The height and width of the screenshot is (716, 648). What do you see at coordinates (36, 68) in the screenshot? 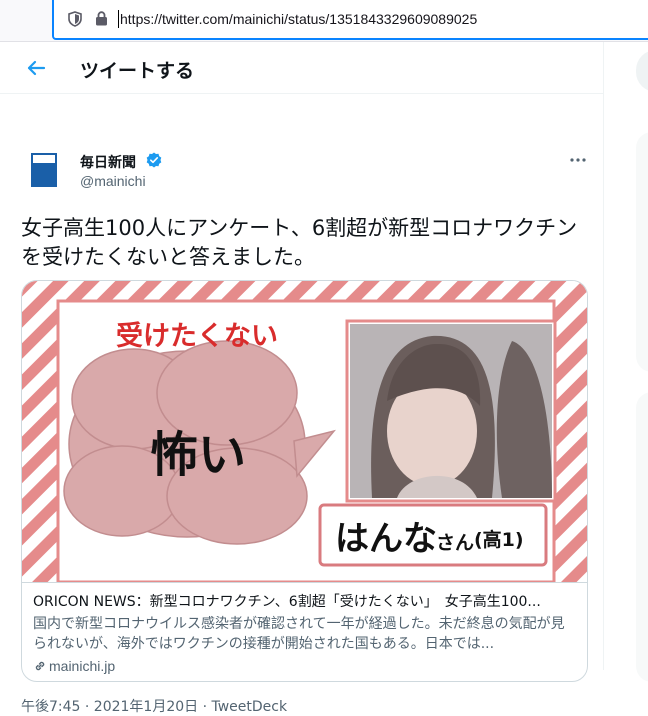
I see `back-arrow-icon` at bounding box center [36, 68].